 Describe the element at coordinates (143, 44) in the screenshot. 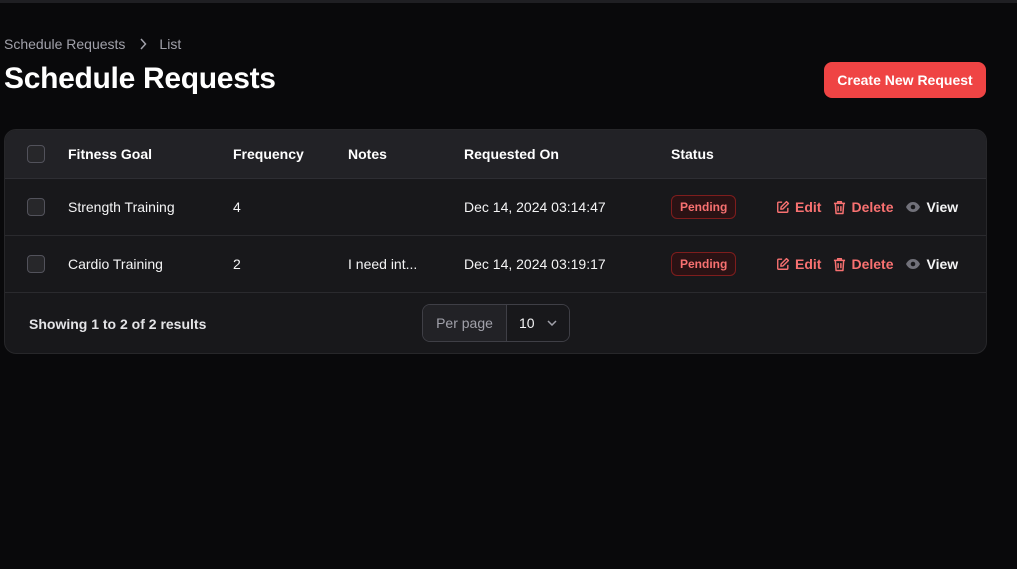

I see `chevron-right-icon` at that location.